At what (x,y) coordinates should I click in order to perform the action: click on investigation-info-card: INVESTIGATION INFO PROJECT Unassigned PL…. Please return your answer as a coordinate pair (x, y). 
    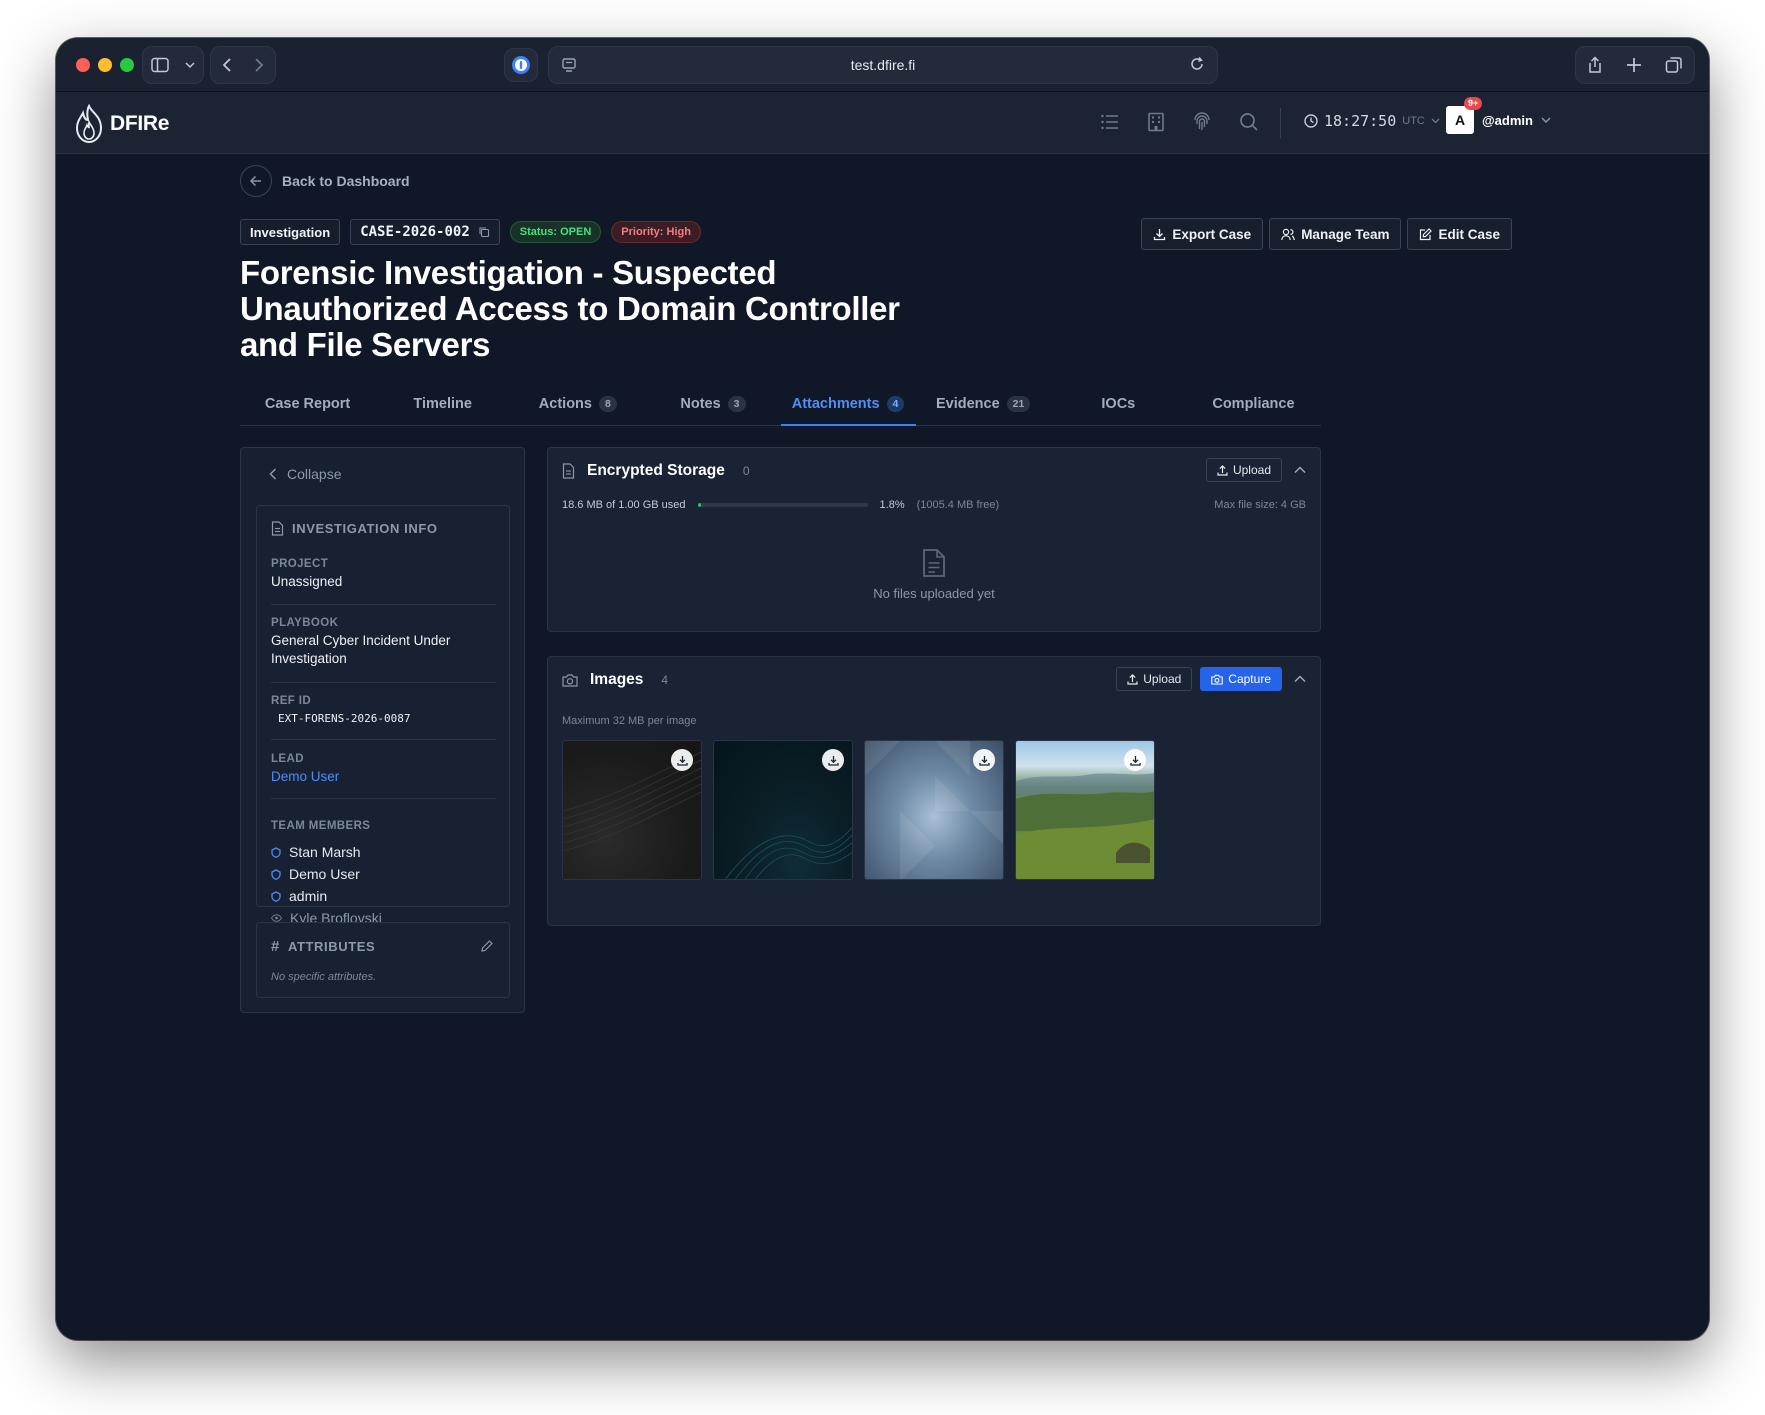
    Looking at the image, I should click on (383, 715).